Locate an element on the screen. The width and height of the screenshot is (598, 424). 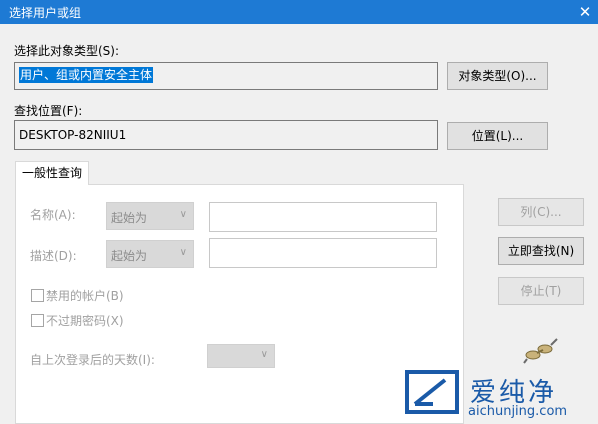
find-now-button: 立即查找(N) is located at coordinates (541, 251).